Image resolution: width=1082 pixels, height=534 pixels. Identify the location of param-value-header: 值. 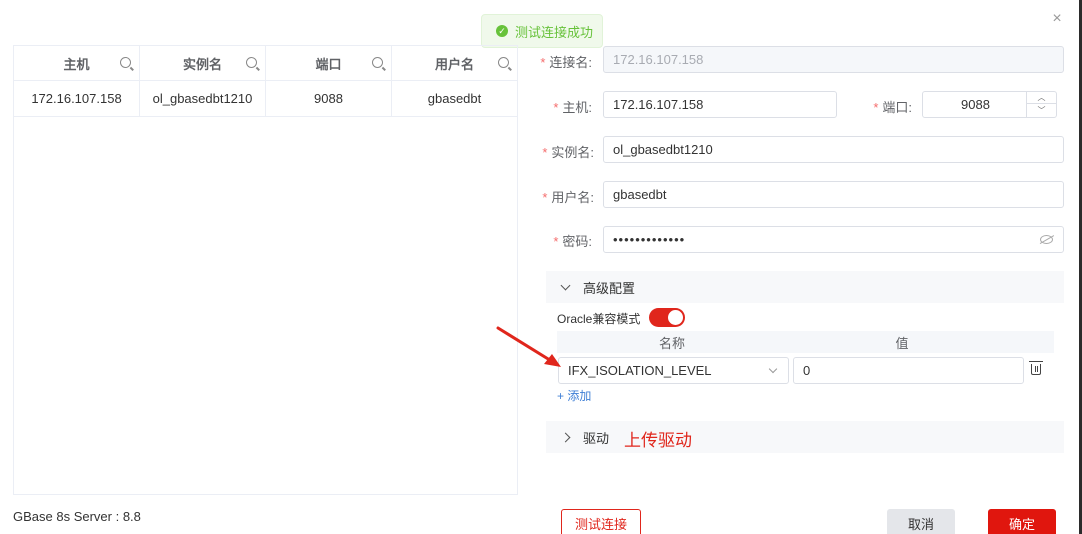
(902, 343).